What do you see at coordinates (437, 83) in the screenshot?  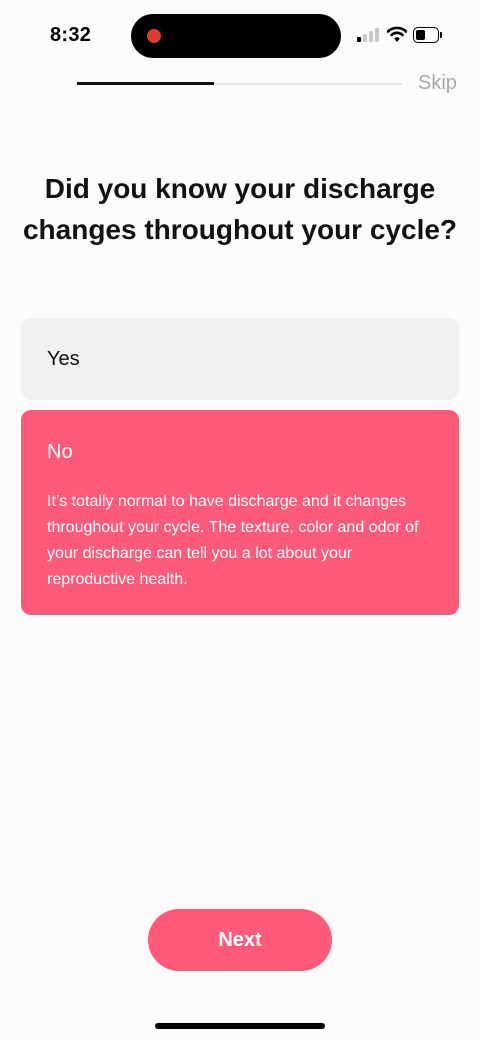 I see `skip-button: Skip` at bounding box center [437, 83].